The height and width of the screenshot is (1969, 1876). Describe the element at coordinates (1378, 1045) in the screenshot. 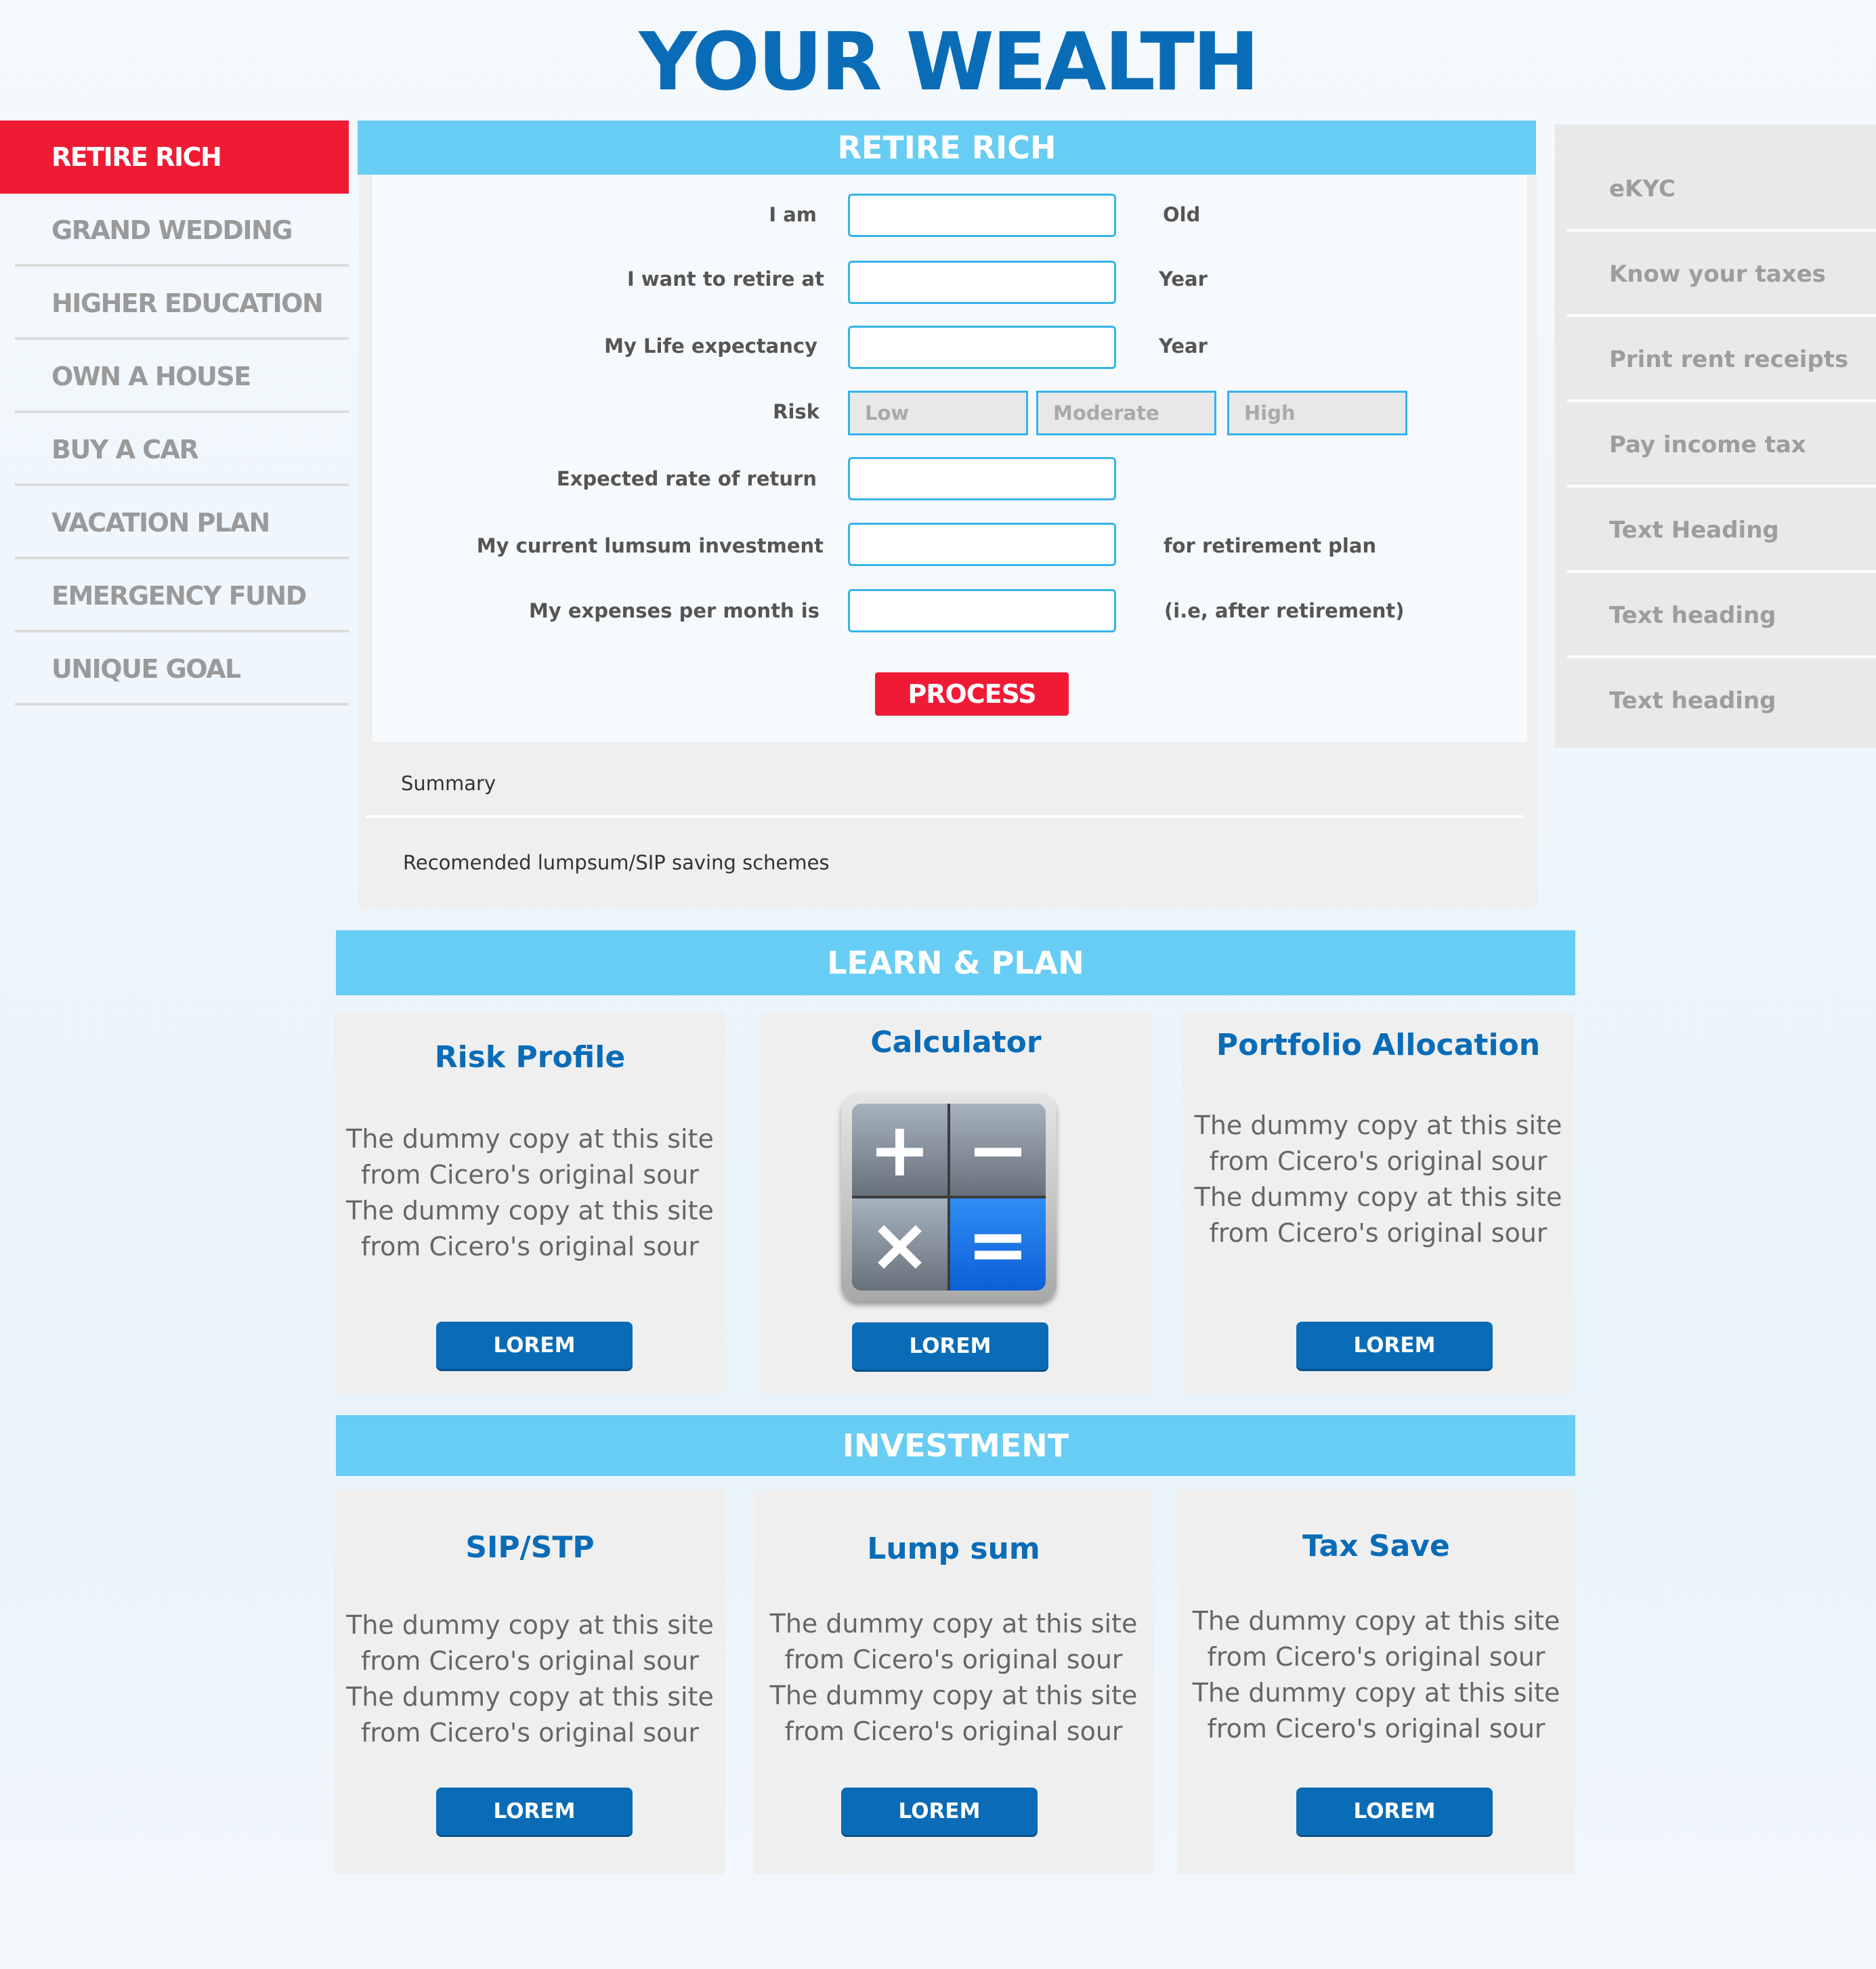

I see `card-title: Portfolio Allocation` at that location.